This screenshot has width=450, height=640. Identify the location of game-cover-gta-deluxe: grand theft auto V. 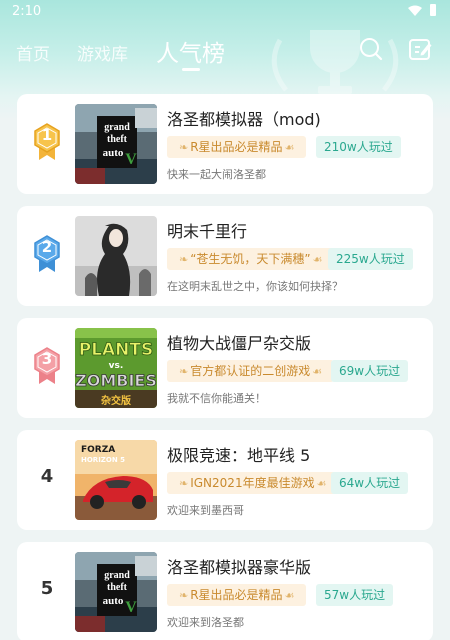
(116, 592).